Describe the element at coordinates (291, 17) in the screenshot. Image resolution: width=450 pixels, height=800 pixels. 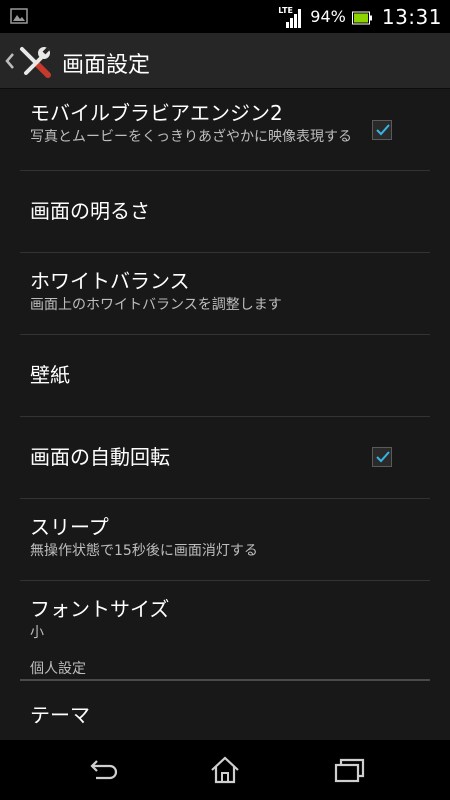
I see `signal-icon: LTE` at that location.